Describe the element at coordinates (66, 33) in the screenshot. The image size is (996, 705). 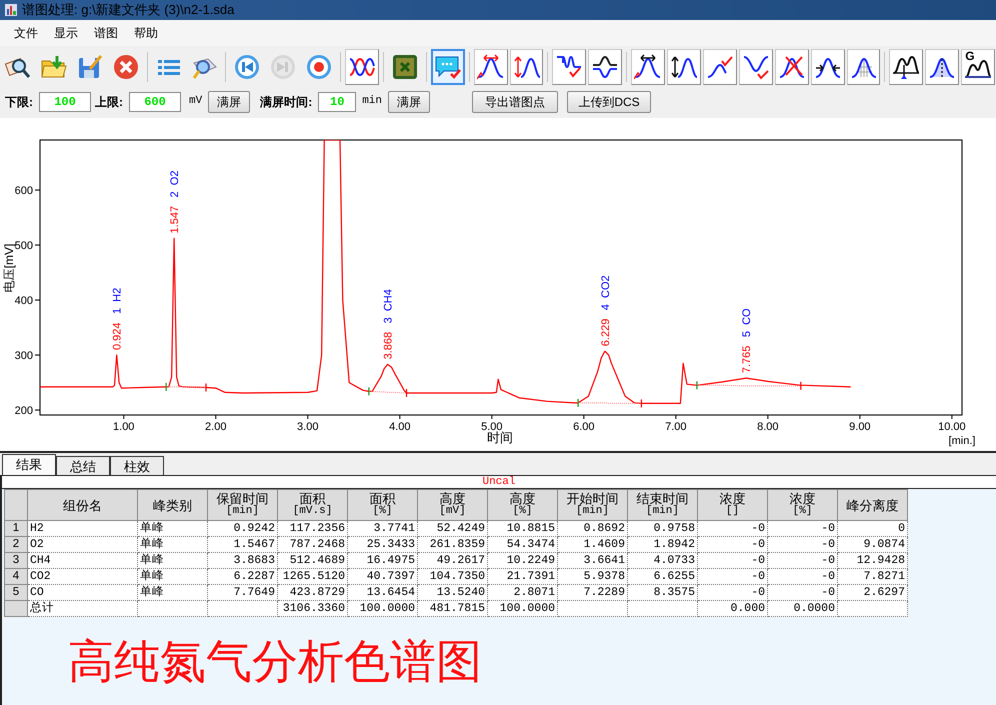
I see `menu-item: 显示` at that location.